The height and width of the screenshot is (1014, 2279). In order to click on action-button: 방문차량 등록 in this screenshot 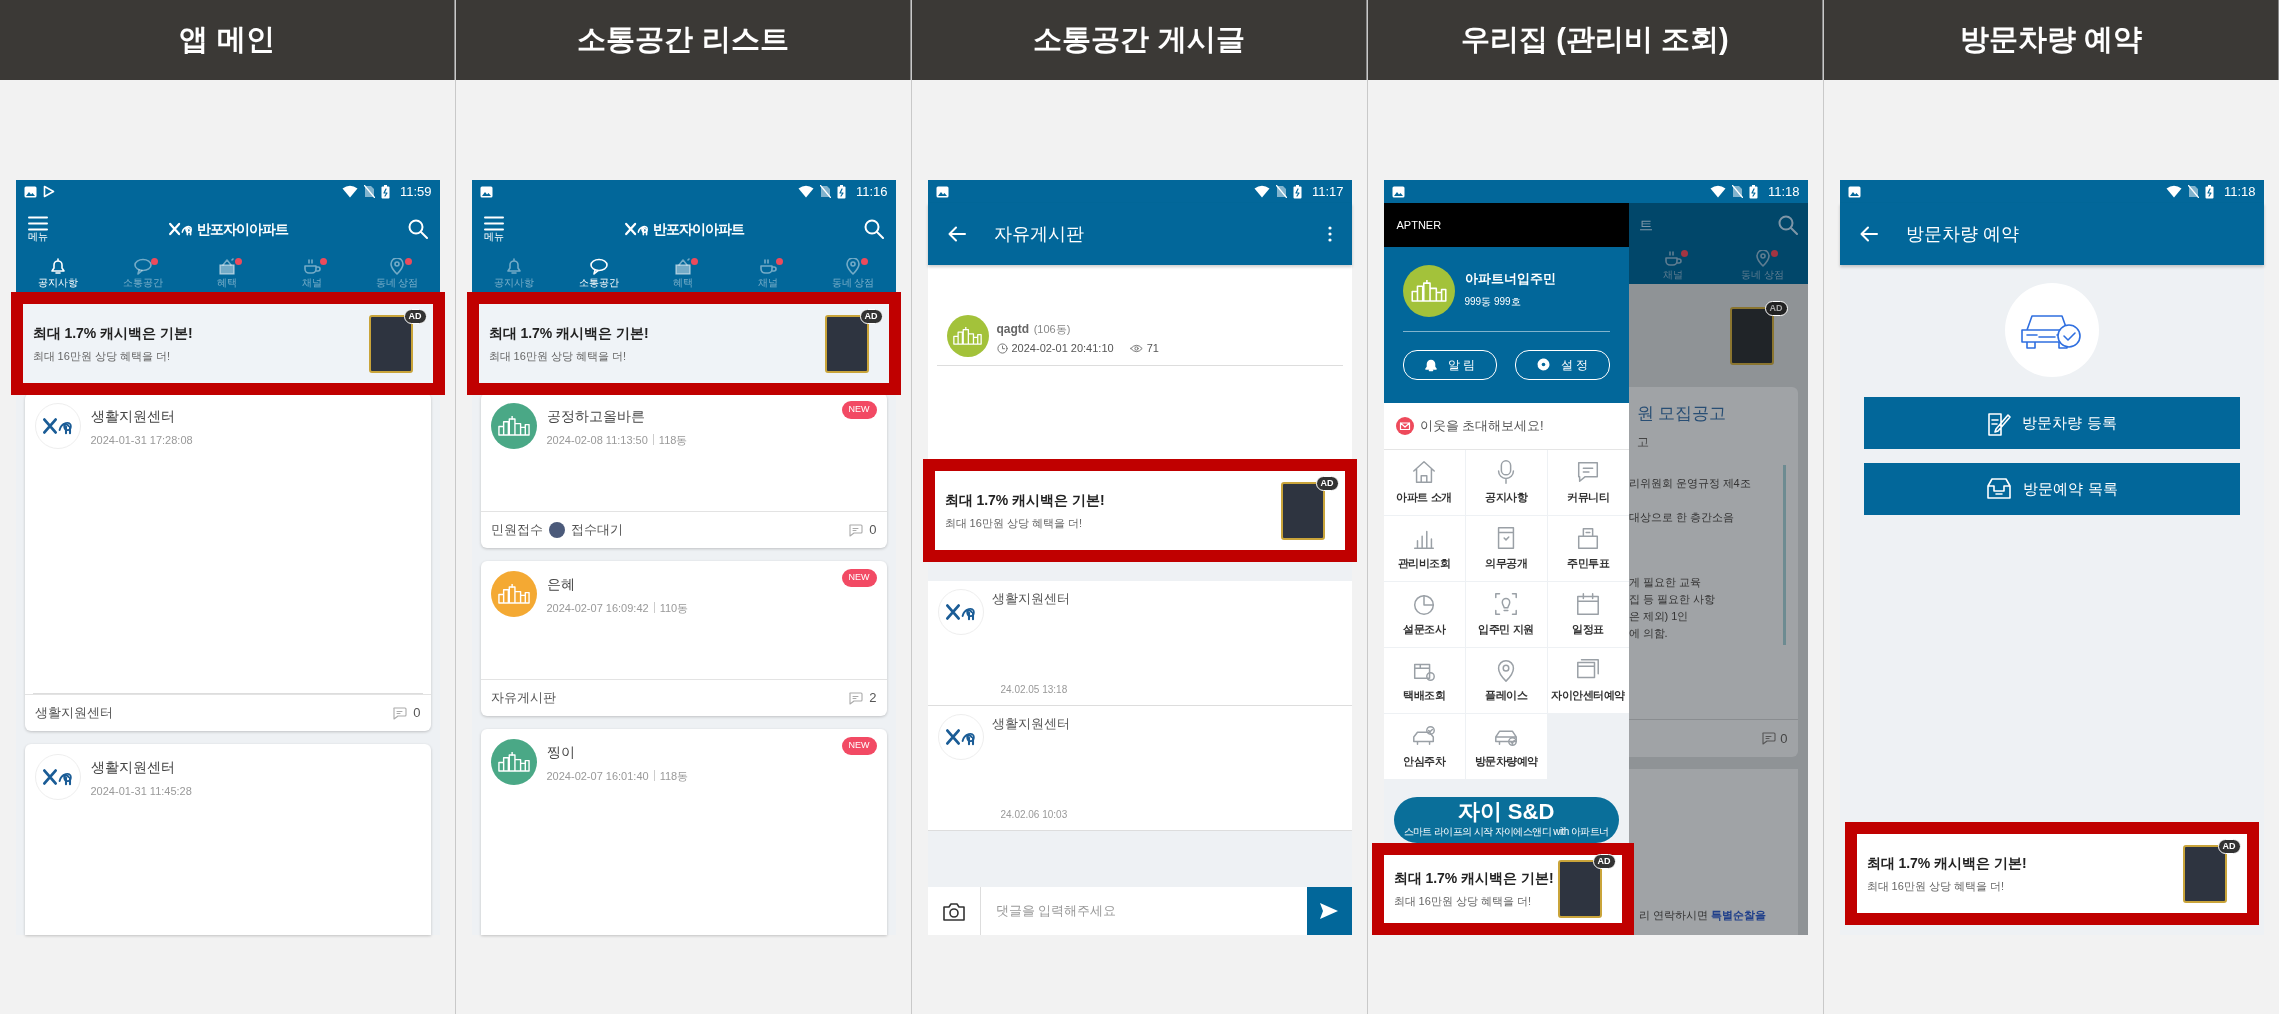, I will do `click(2051, 423)`.